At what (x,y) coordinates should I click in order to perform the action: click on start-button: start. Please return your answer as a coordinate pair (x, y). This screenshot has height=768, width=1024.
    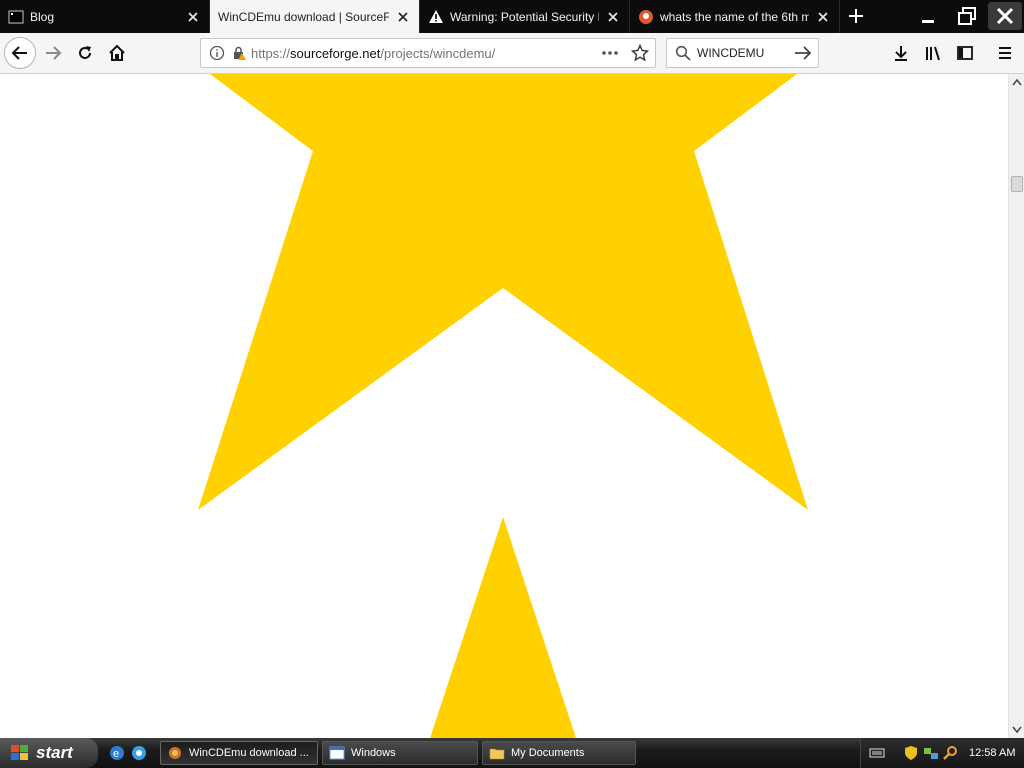
    Looking at the image, I should click on (49, 753).